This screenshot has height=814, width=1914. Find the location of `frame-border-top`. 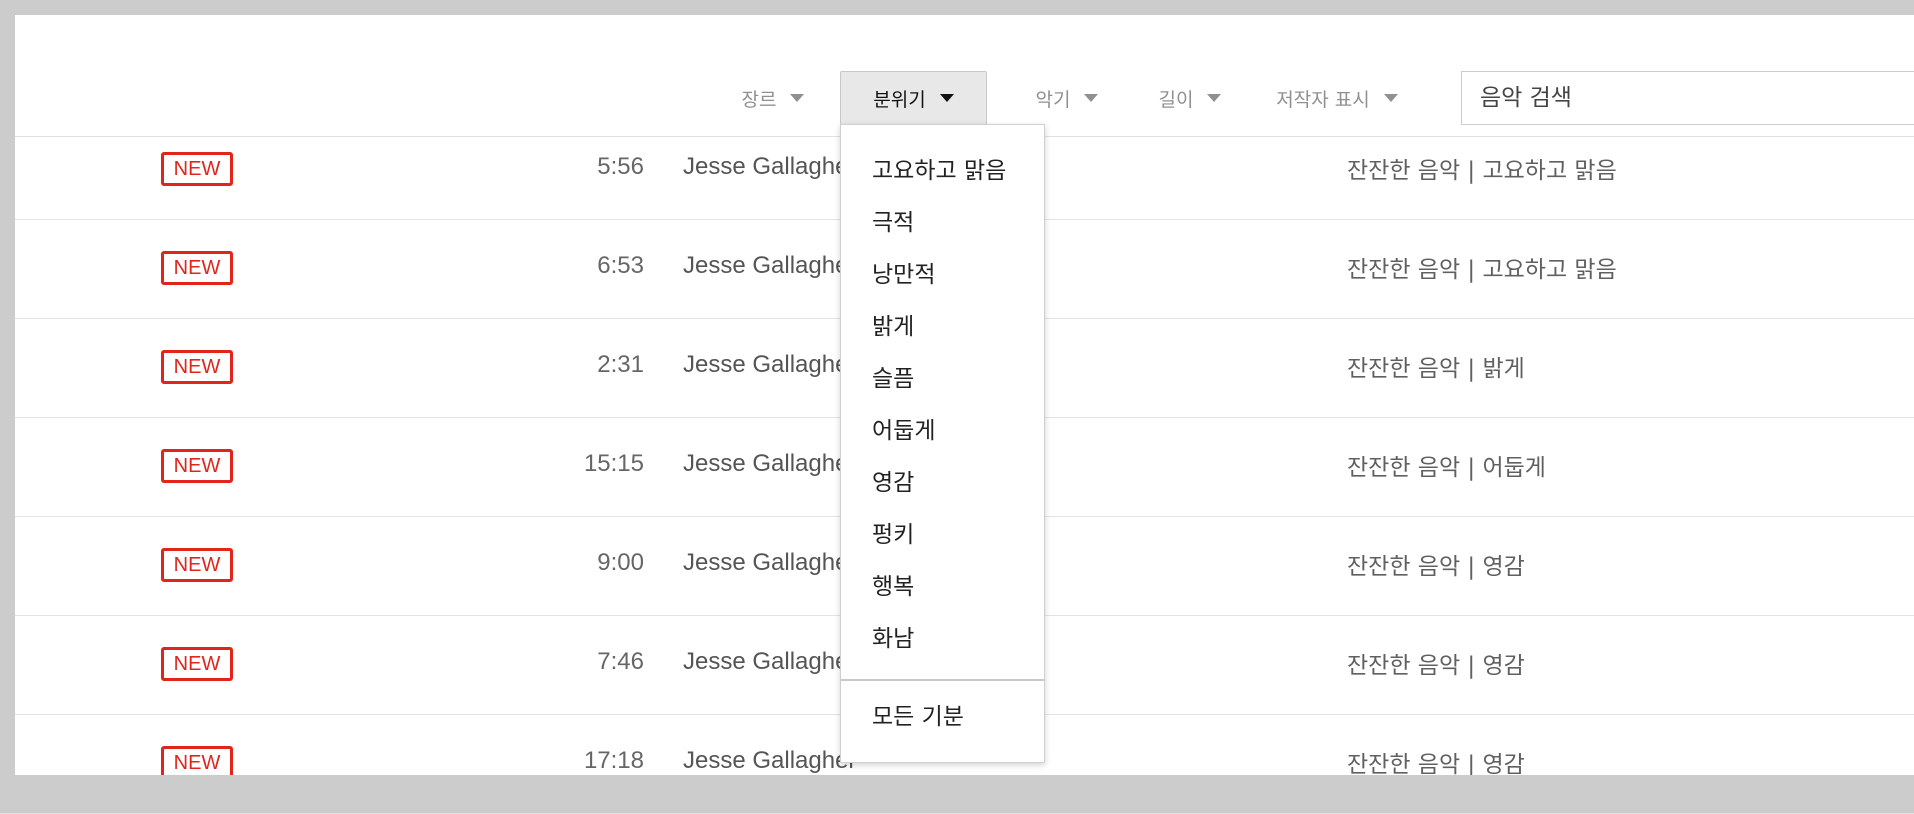

frame-border-top is located at coordinates (957, 7).